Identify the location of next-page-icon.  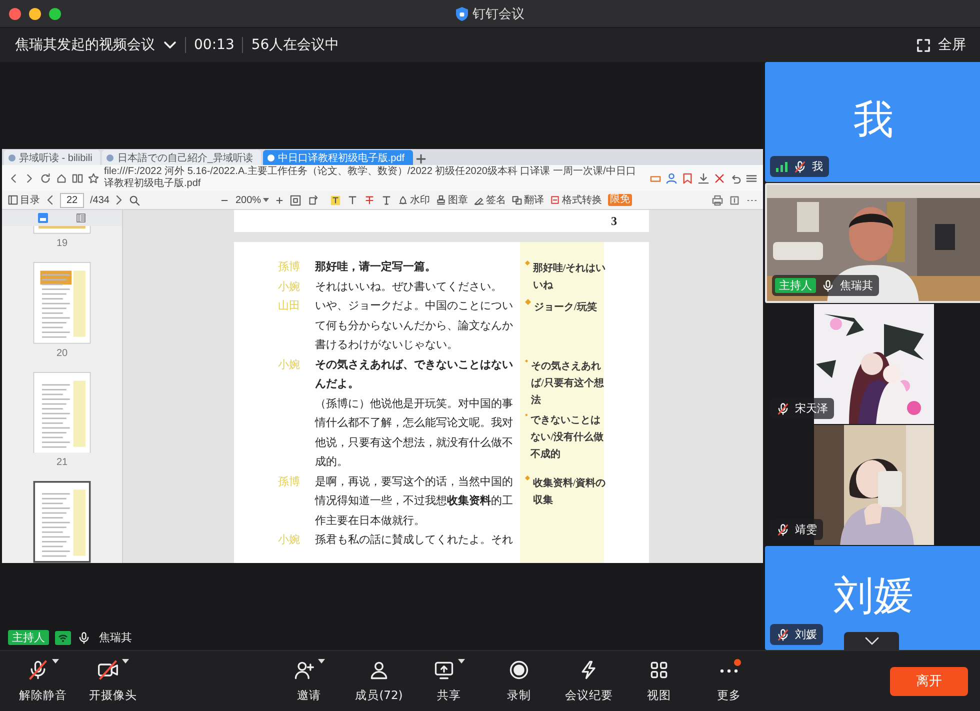
(119, 200).